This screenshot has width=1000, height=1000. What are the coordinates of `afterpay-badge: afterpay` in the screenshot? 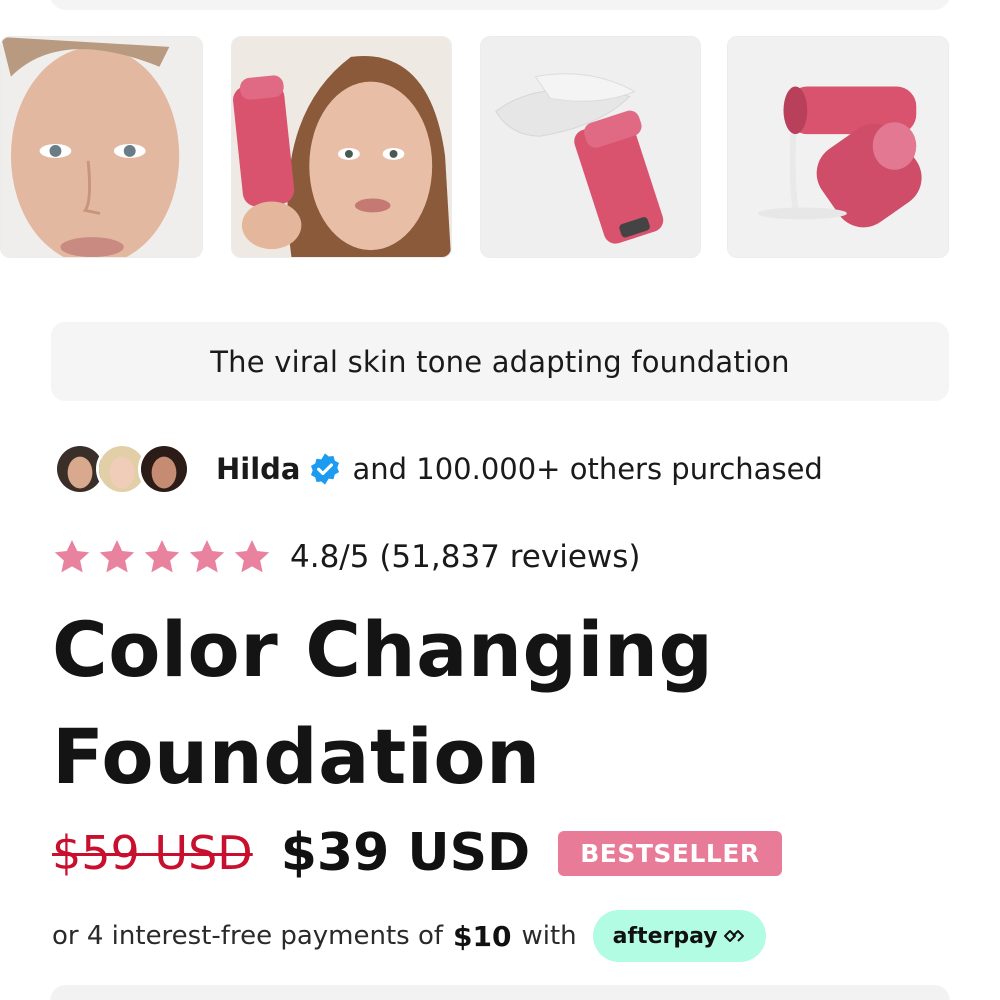 It's located at (679, 936).